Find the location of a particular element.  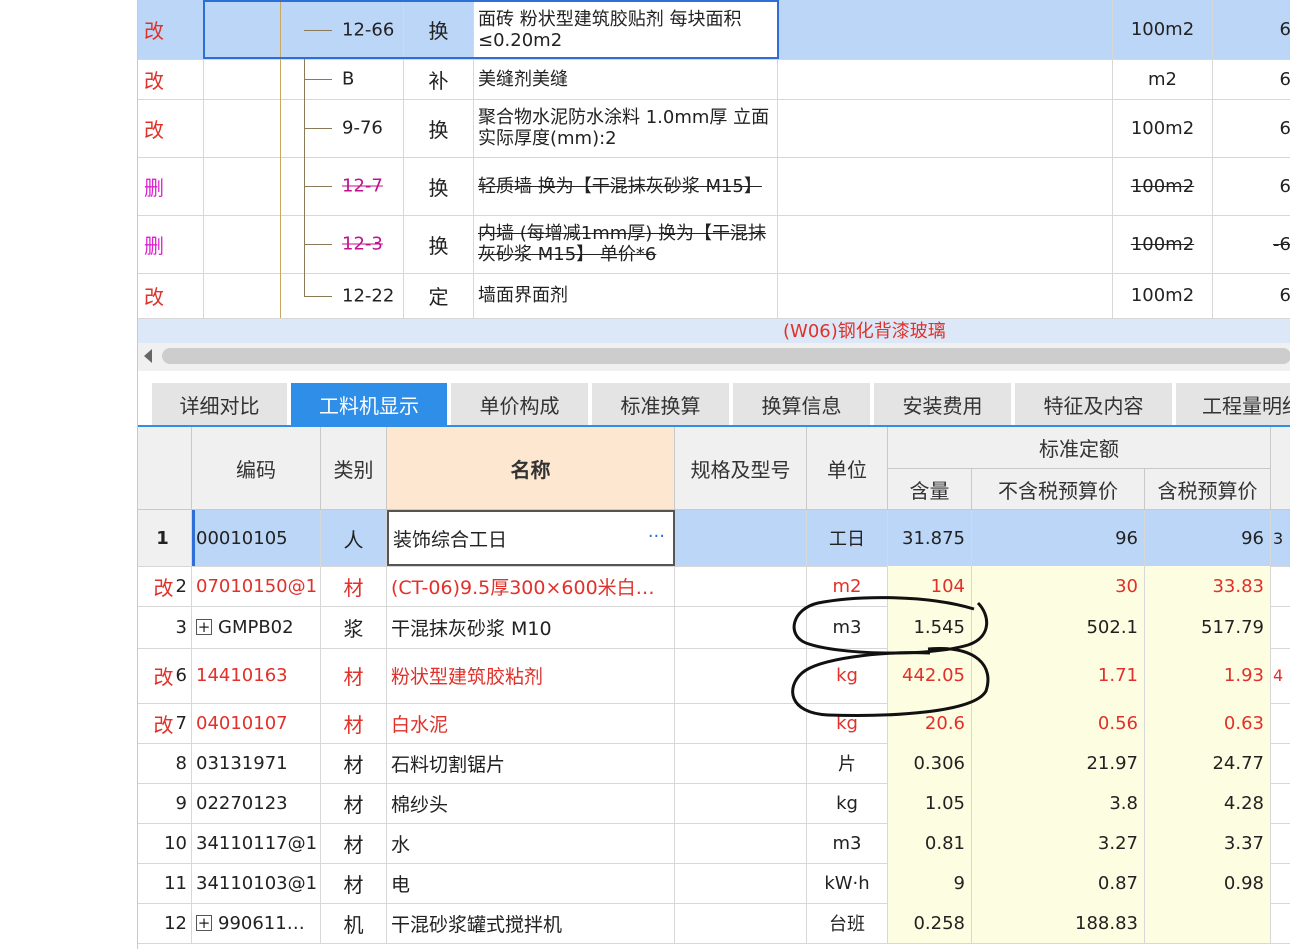

code-cell: B is located at coordinates (304, 79).